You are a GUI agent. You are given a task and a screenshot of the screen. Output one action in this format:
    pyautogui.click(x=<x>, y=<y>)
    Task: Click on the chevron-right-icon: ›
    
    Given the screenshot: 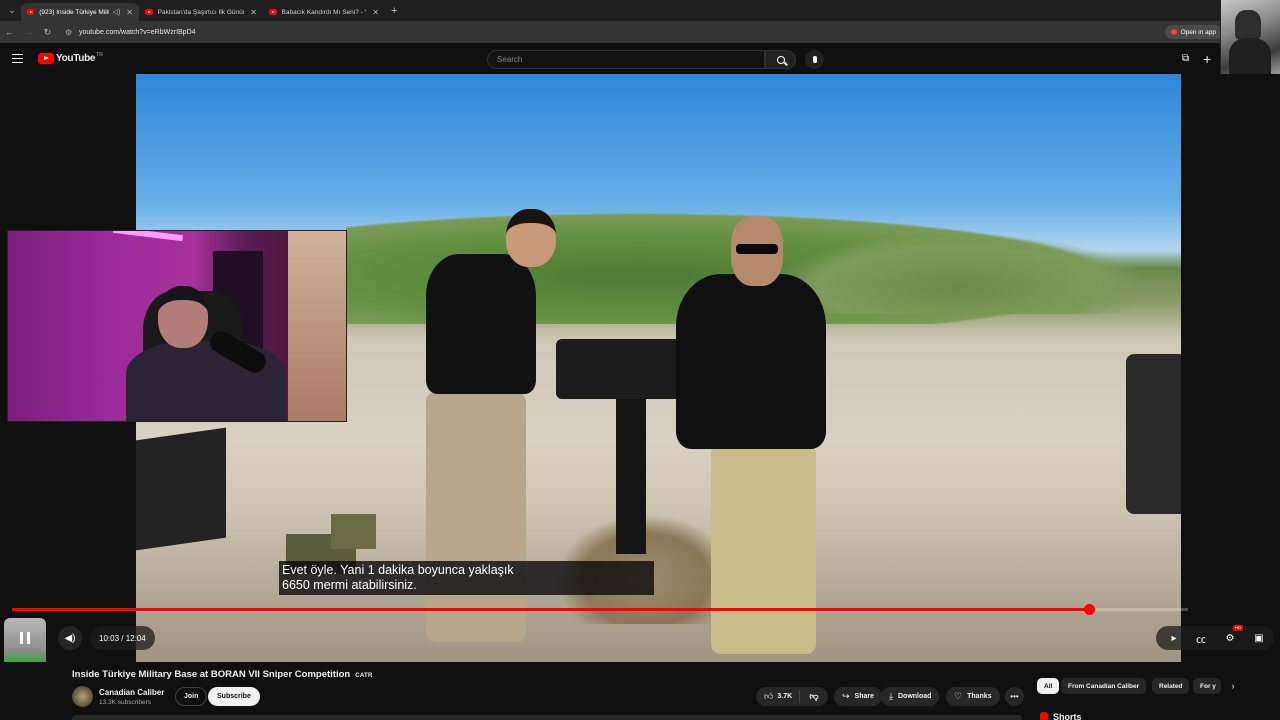 What is the action you would take?
    pyautogui.click(x=1233, y=686)
    